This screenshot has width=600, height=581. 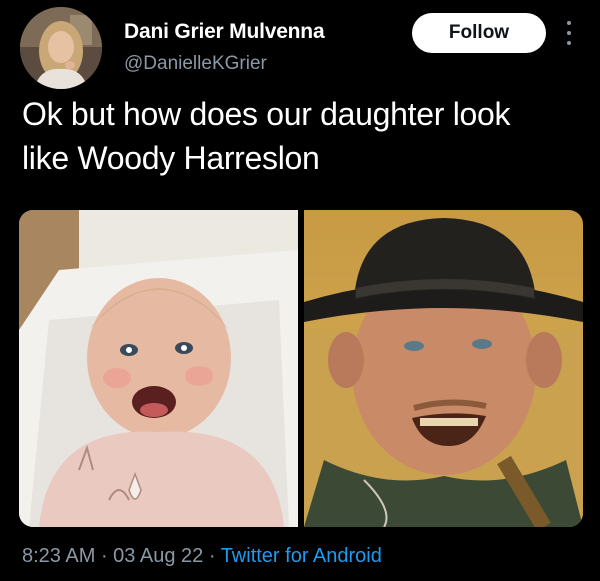 What do you see at coordinates (171, 158) in the screenshot?
I see `tweet-text-line: like Woody Harreslon` at bounding box center [171, 158].